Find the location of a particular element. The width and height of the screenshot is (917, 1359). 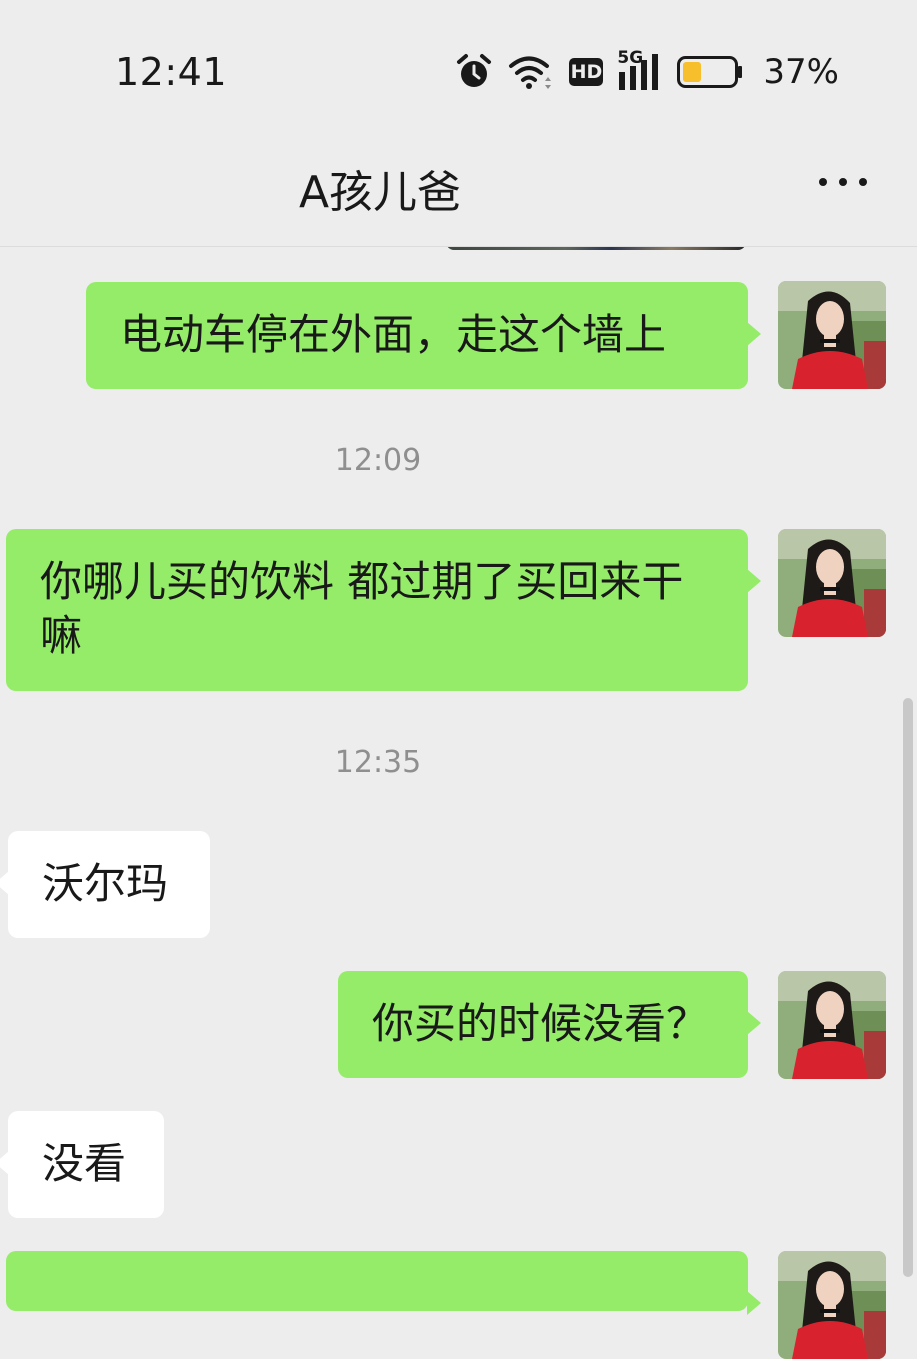

message-bubble-sent-partial is located at coordinates (383, 1283).